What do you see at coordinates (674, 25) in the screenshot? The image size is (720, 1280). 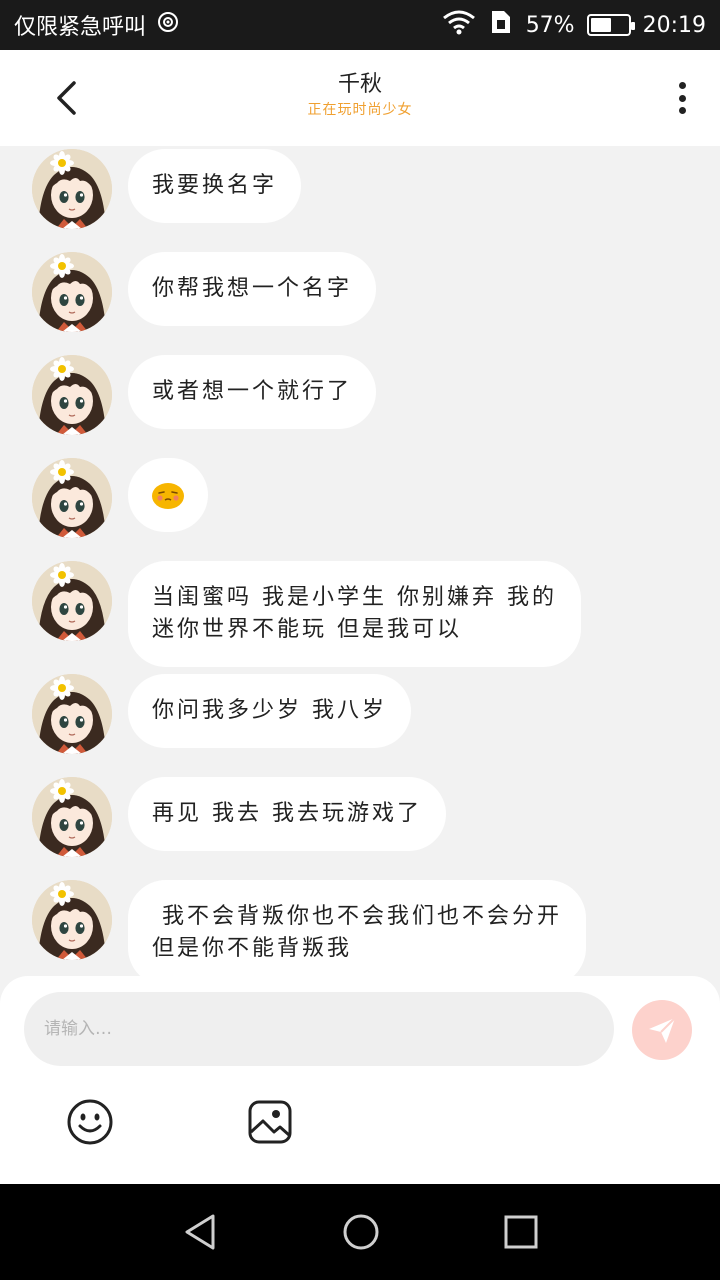 I see `clock: 20:19` at bounding box center [674, 25].